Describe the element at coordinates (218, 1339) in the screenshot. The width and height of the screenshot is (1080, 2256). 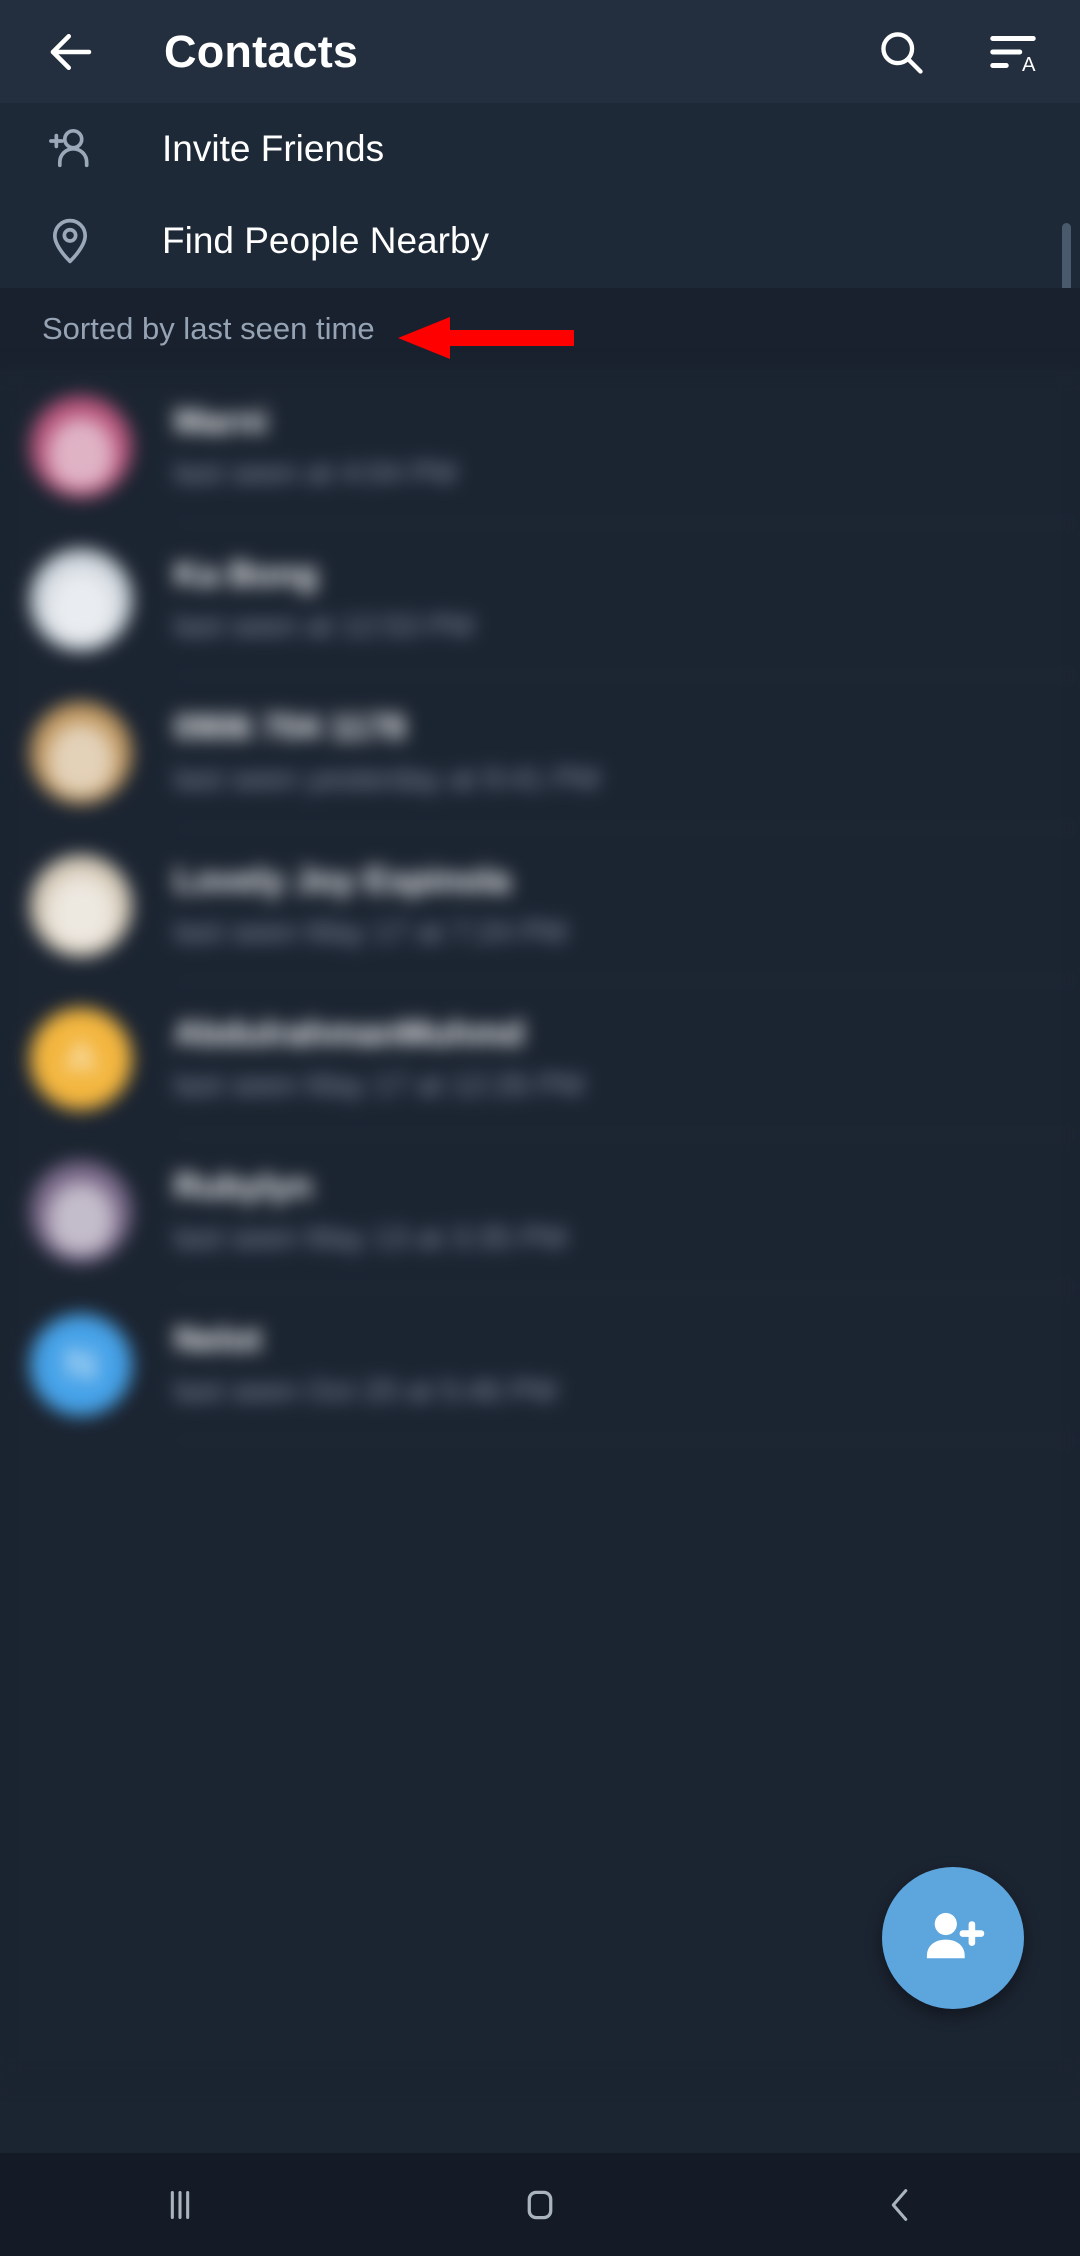
I see `contact-name: Nelot` at that location.